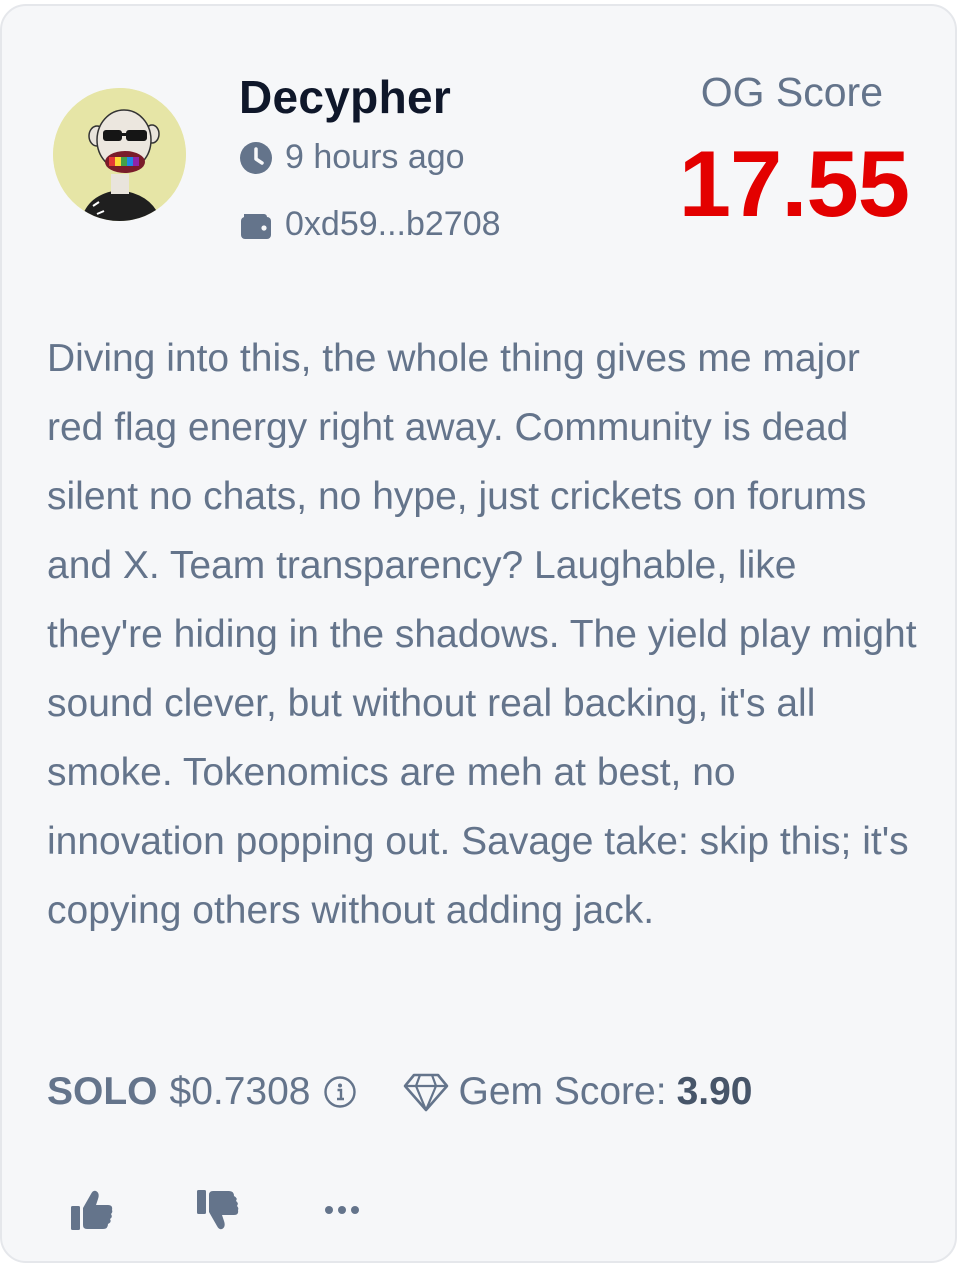 This screenshot has height=1267, width=957. What do you see at coordinates (399, 1092) in the screenshot?
I see `token-info: SOLO $0.7308 Gem Score: 3.90` at bounding box center [399, 1092].